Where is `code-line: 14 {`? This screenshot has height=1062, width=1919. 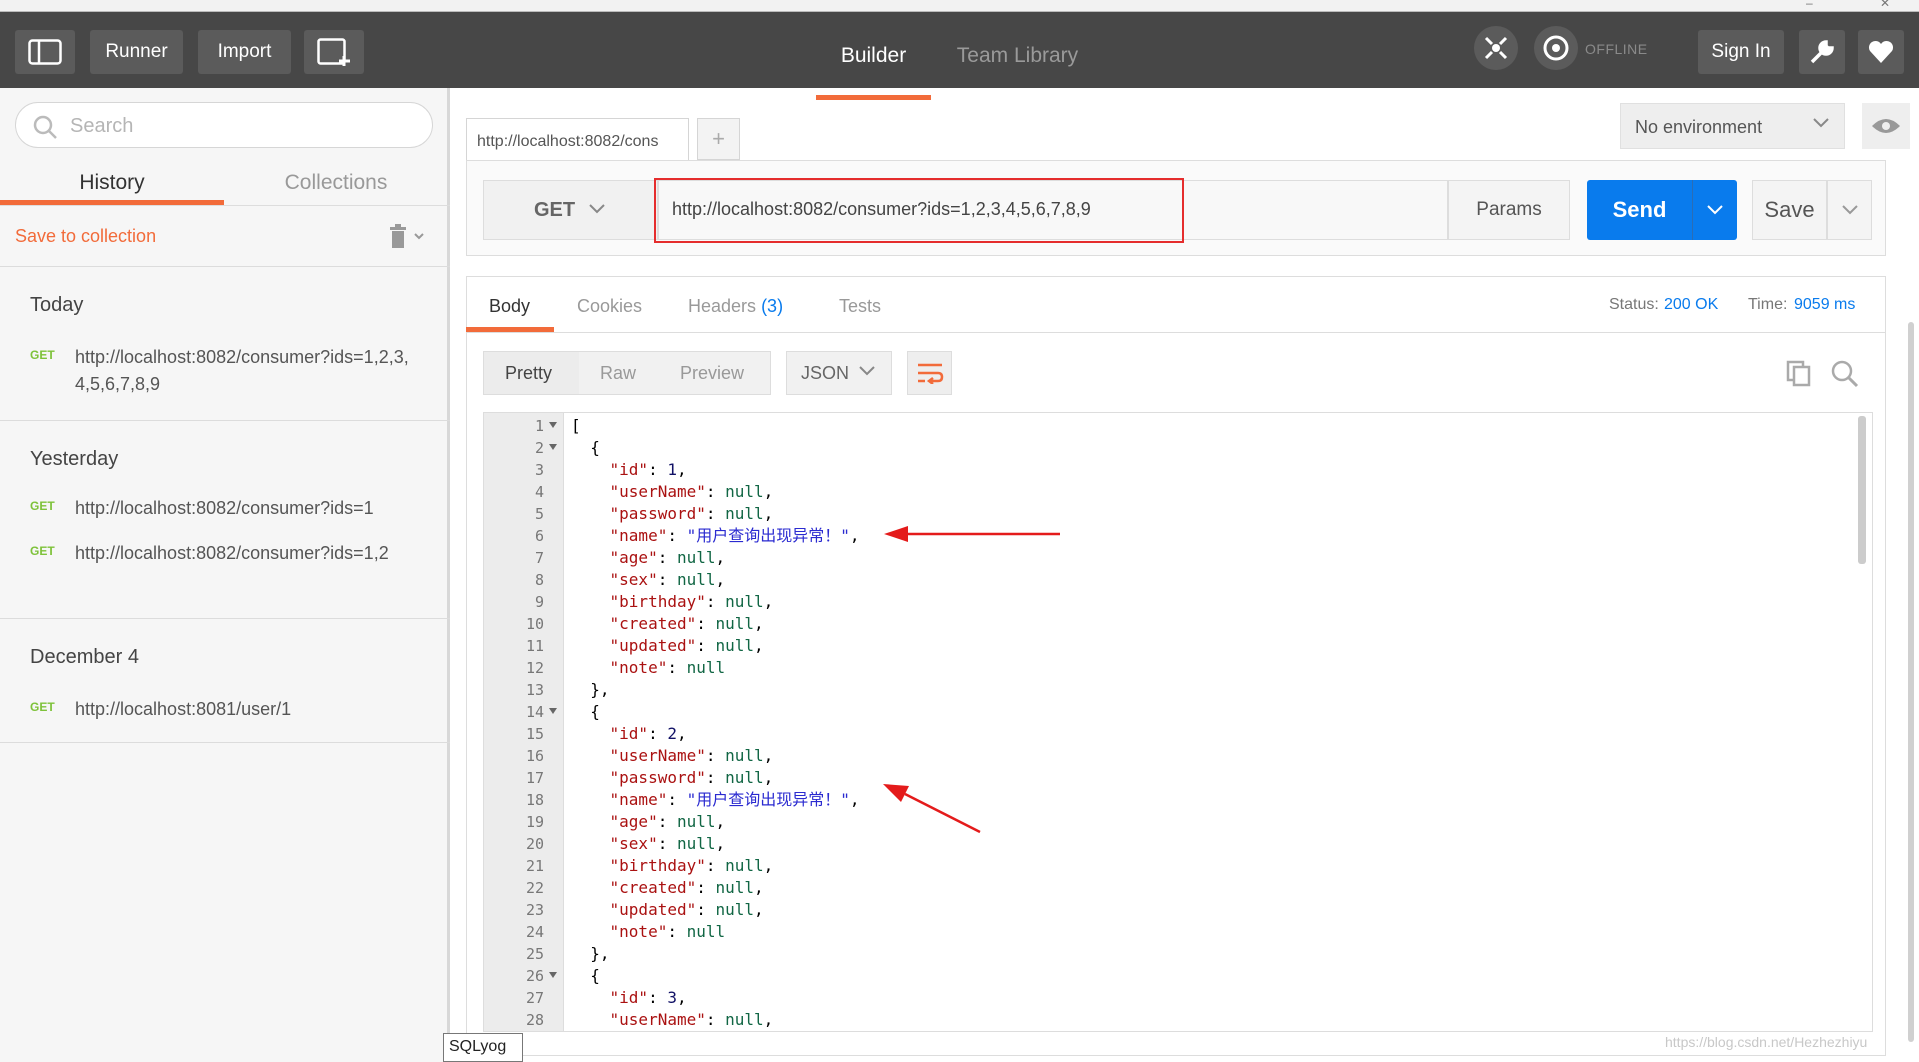
code-line: 14 { is located at coordinates (1178, 712).